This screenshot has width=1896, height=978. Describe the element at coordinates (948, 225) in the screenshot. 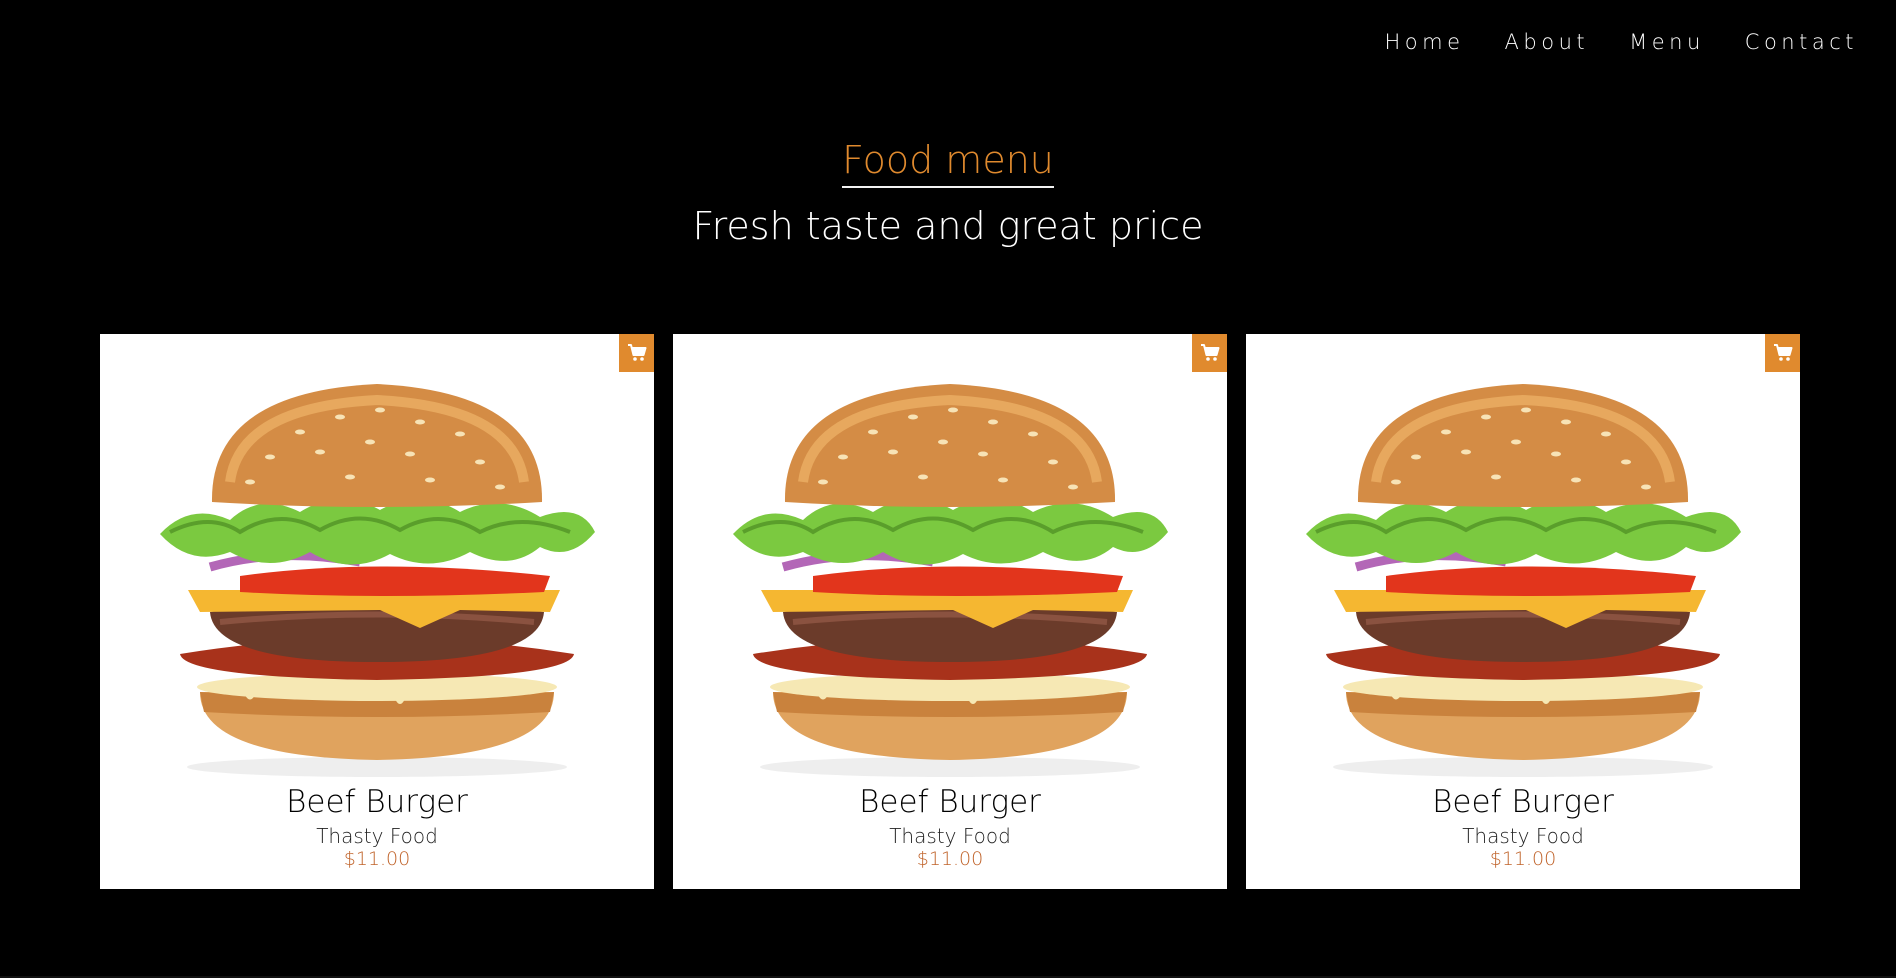

I see `section-subtitle: Fresh taste and great price` at that location.